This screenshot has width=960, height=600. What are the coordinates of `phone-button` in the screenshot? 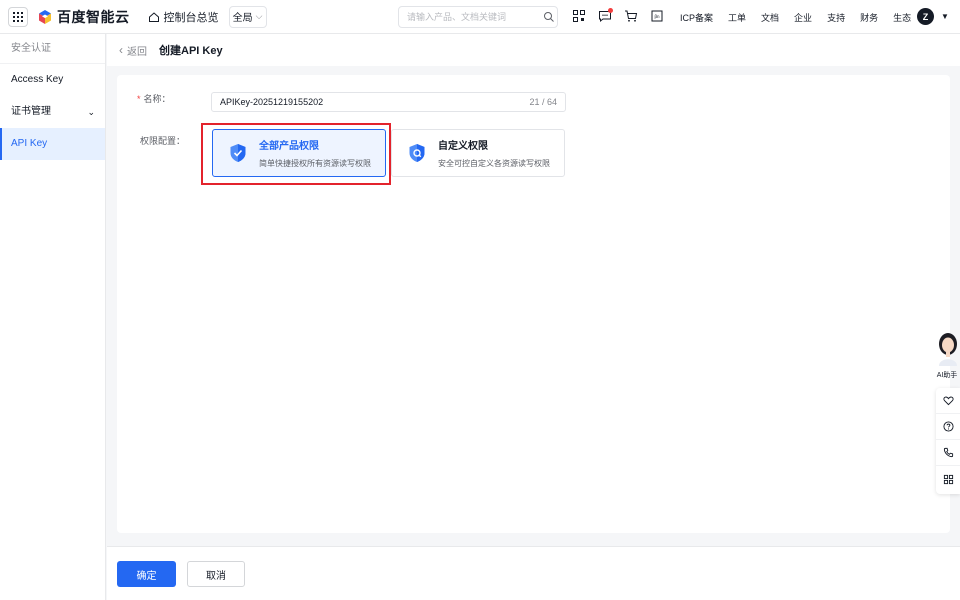 It's located at (948, 453).